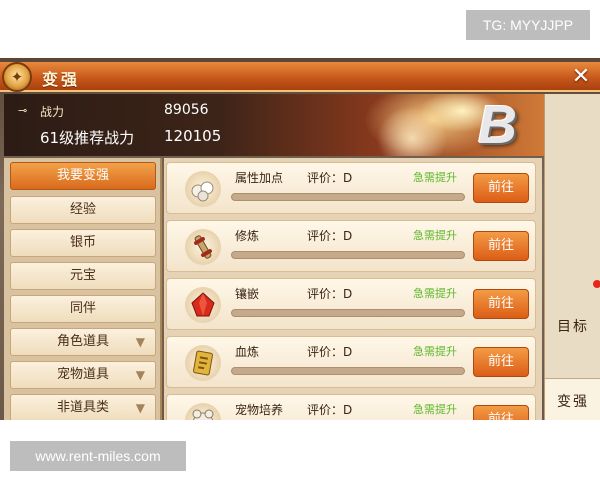 Image resolution: width=600 pixels, height=480 pixels. I want to click on category-item-label: 非道具类, so click(82, 407).